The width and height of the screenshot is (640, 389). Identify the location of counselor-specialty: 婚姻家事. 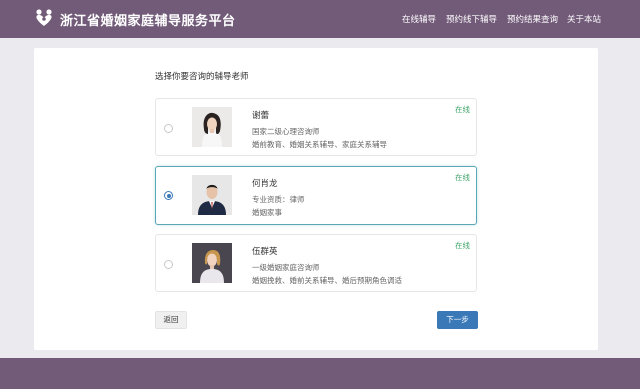
(267, 212).